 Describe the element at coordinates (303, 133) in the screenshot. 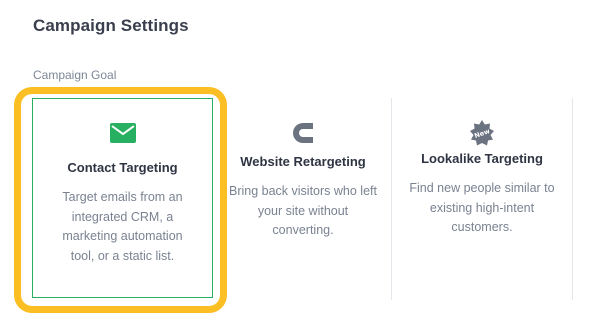

I see `magnet-icon` at that location.